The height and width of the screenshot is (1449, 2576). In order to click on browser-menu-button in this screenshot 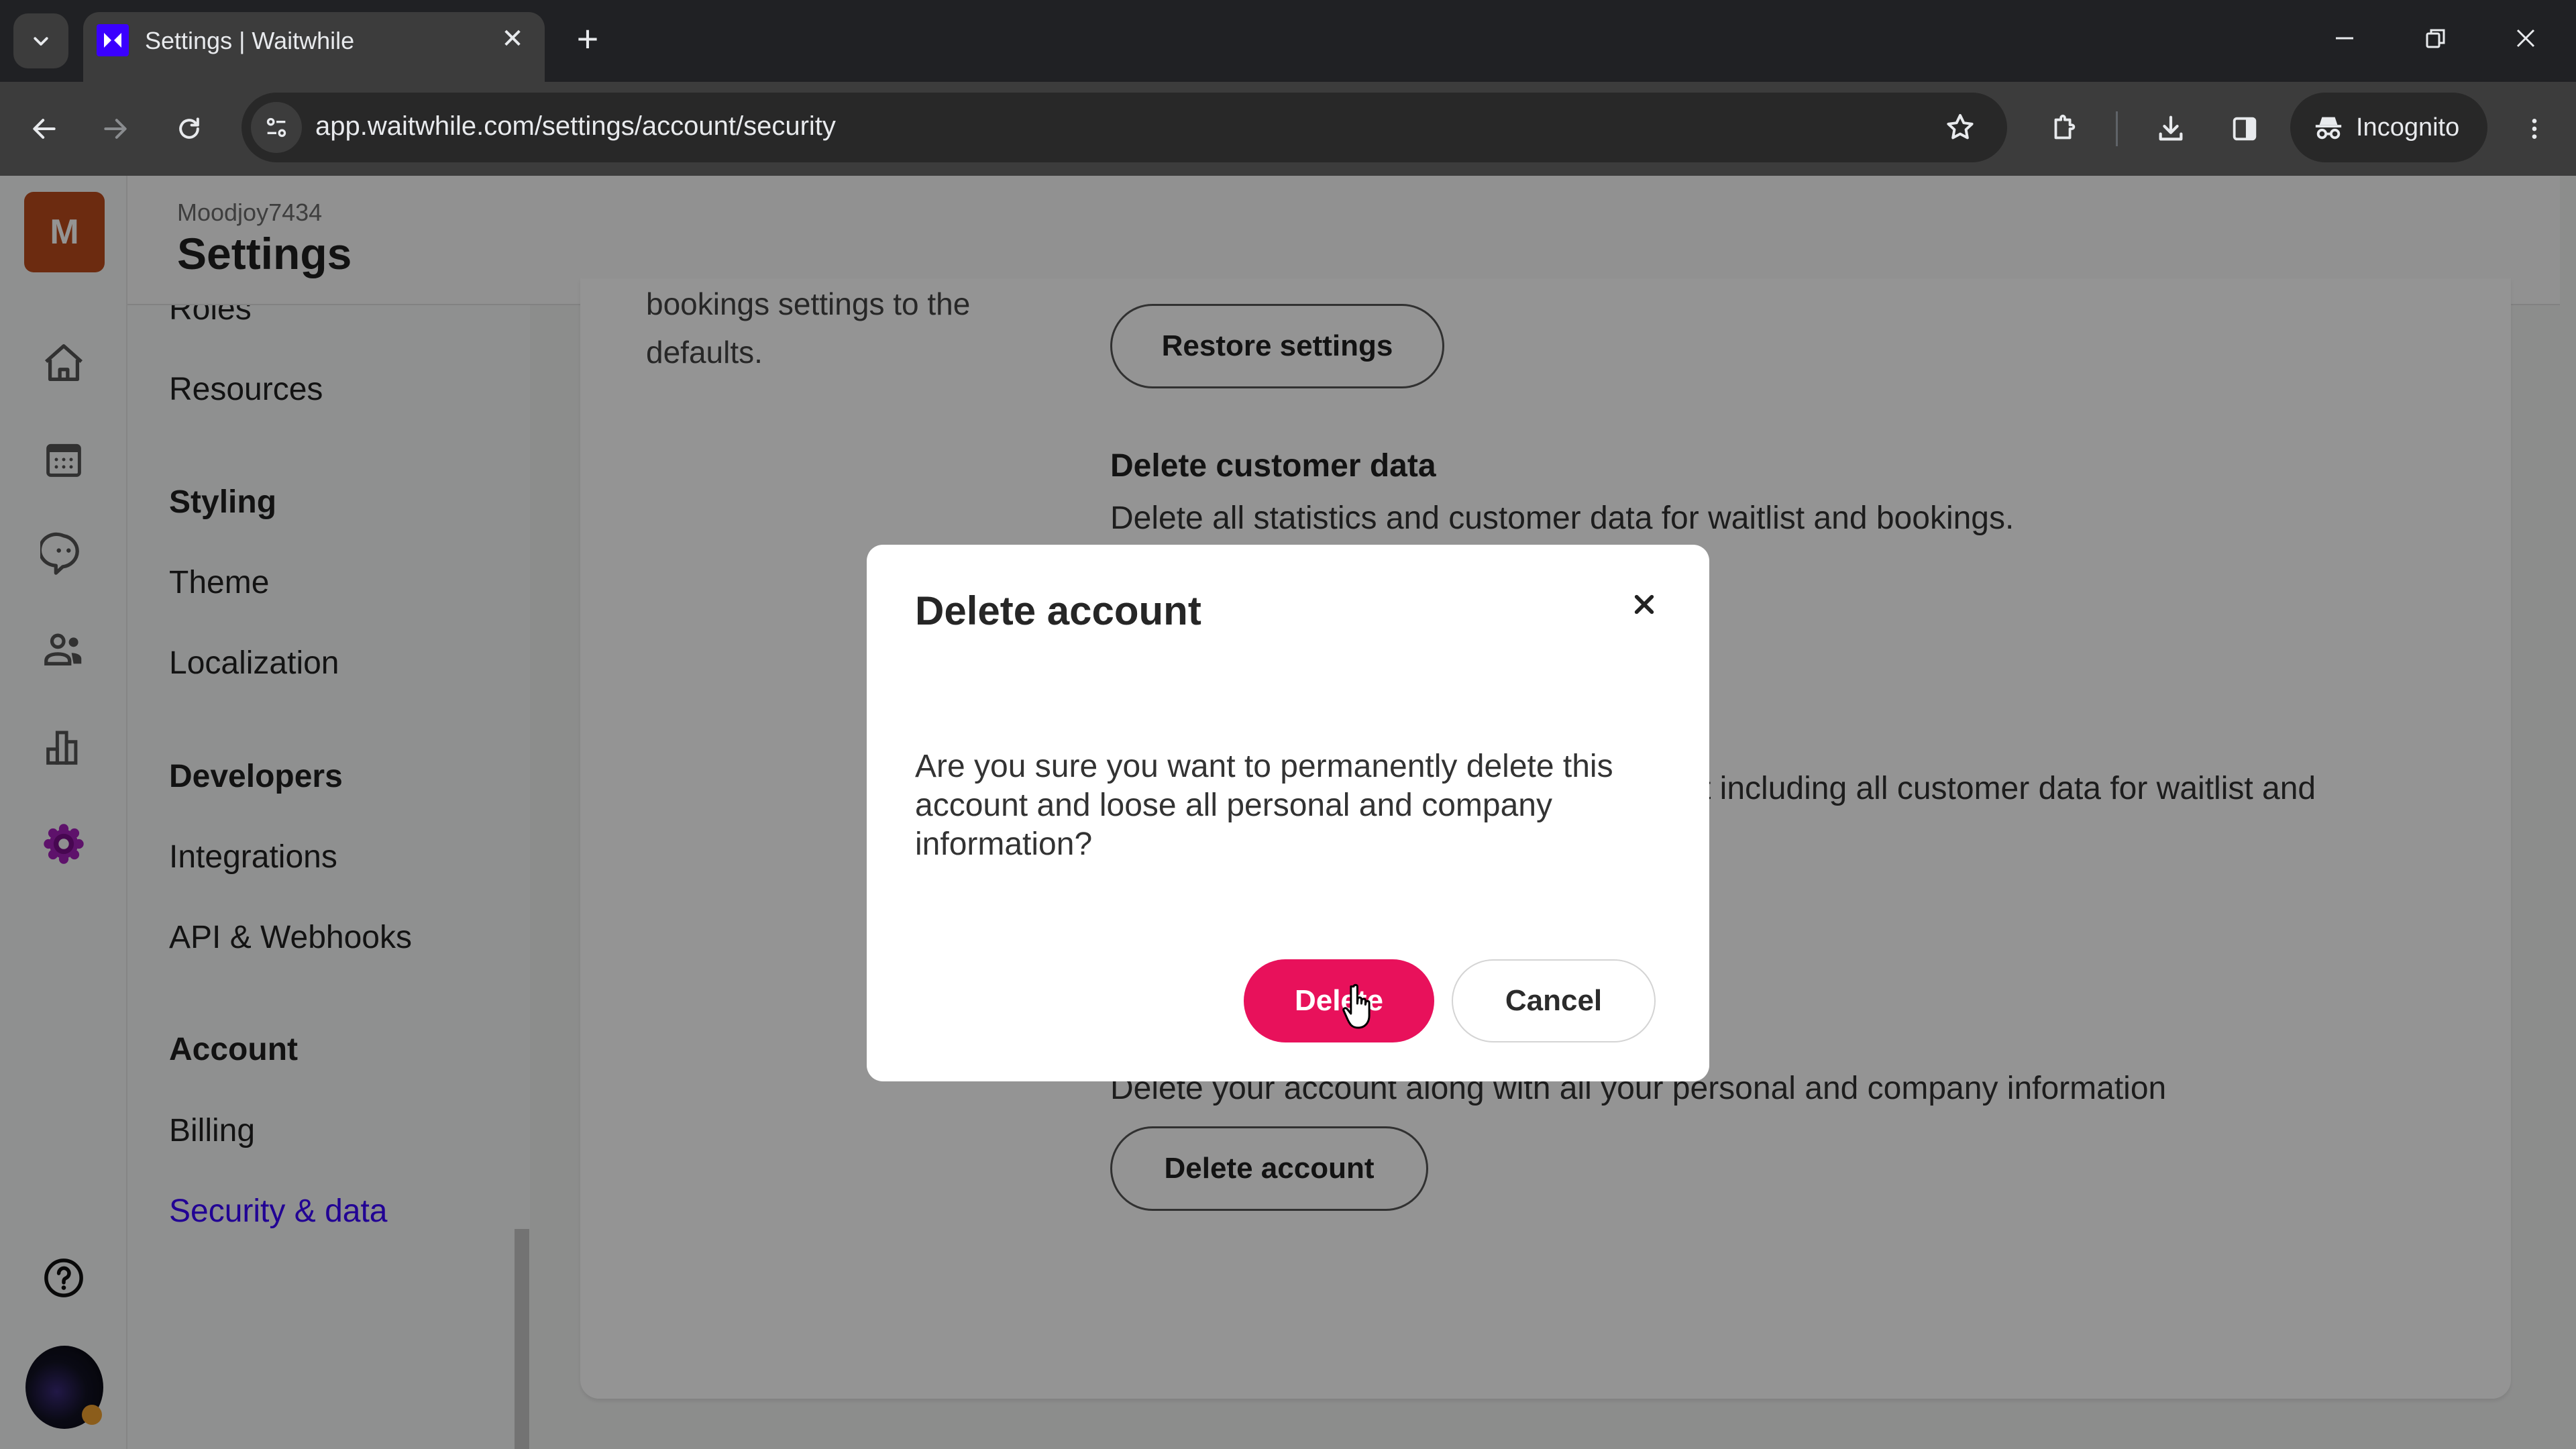, I will do `click(2534, 128)`.